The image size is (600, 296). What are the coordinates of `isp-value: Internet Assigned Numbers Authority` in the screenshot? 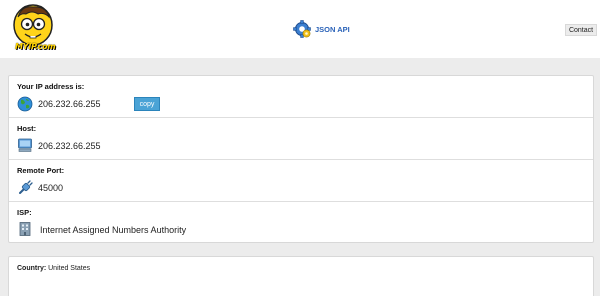 It's located at (113, 230).